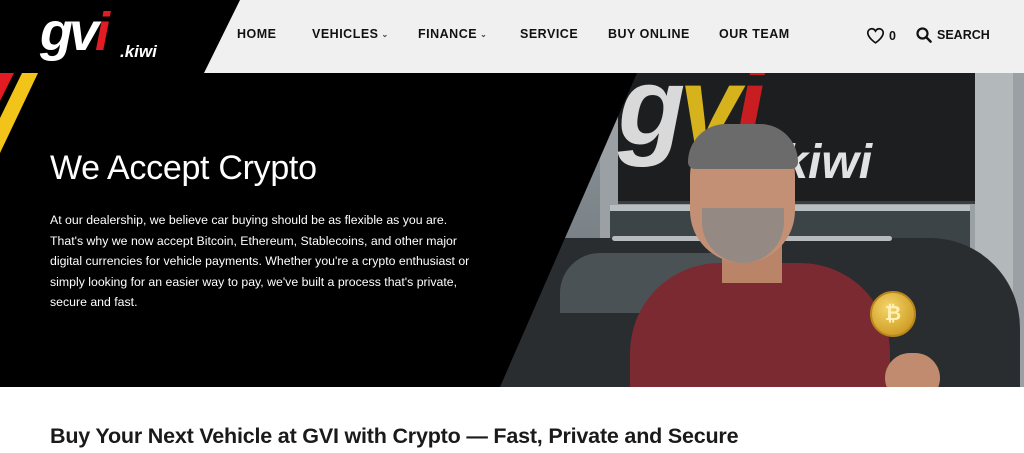 The width and height of the screenshot is (1024, 453). What do you see at coordinates (893, 314) in the screenshot?
I see `bitcoin-coin: ₿` at bounding box center [893, 314].